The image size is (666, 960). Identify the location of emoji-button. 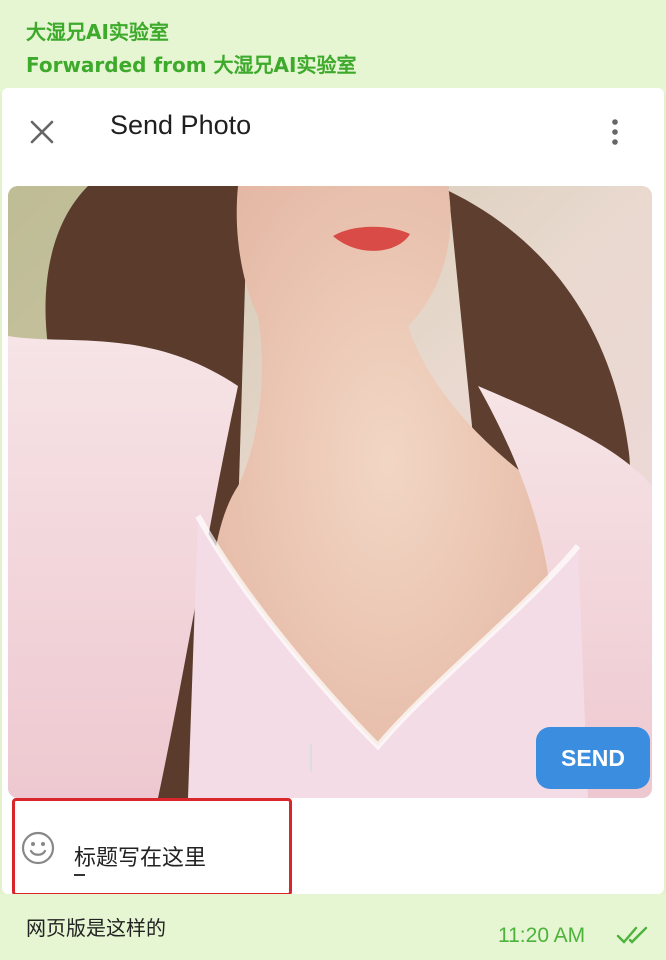
(38, 848).